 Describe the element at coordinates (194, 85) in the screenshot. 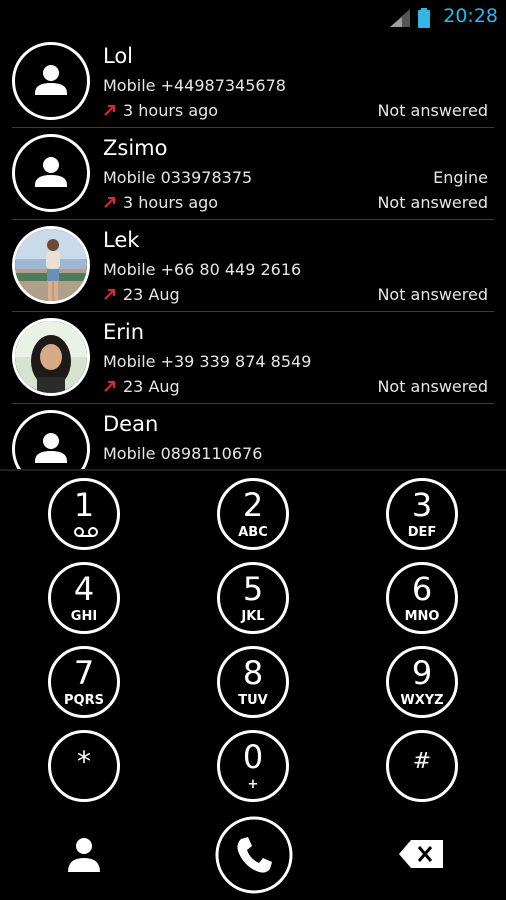

I see `contact-number: Mobile +44987345678` at that location.